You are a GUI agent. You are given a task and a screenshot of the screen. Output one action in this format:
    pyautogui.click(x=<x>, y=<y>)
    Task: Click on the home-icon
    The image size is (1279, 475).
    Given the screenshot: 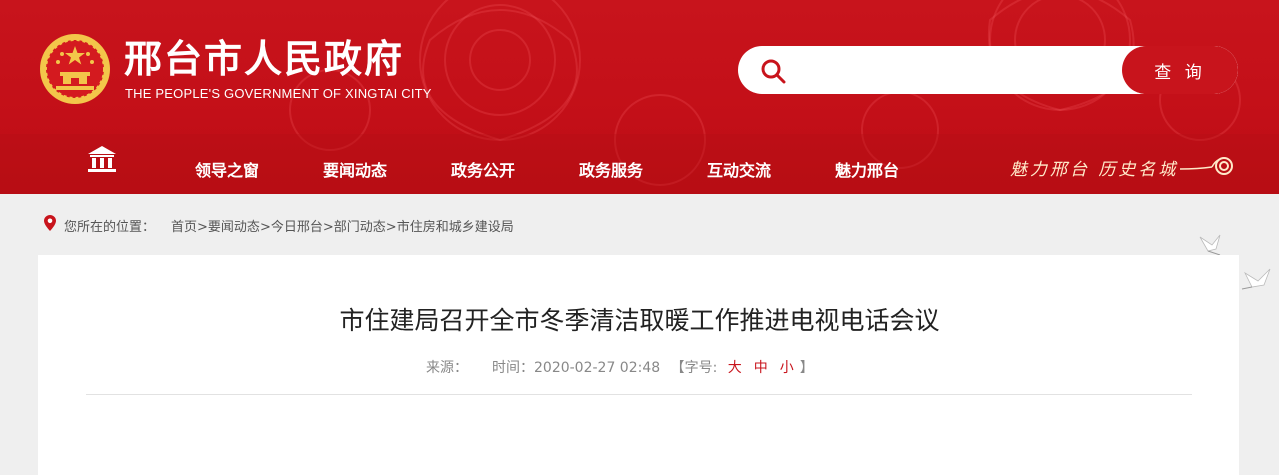 What is the action you would take?
    pyautogui.click(x=102, y=159)
    